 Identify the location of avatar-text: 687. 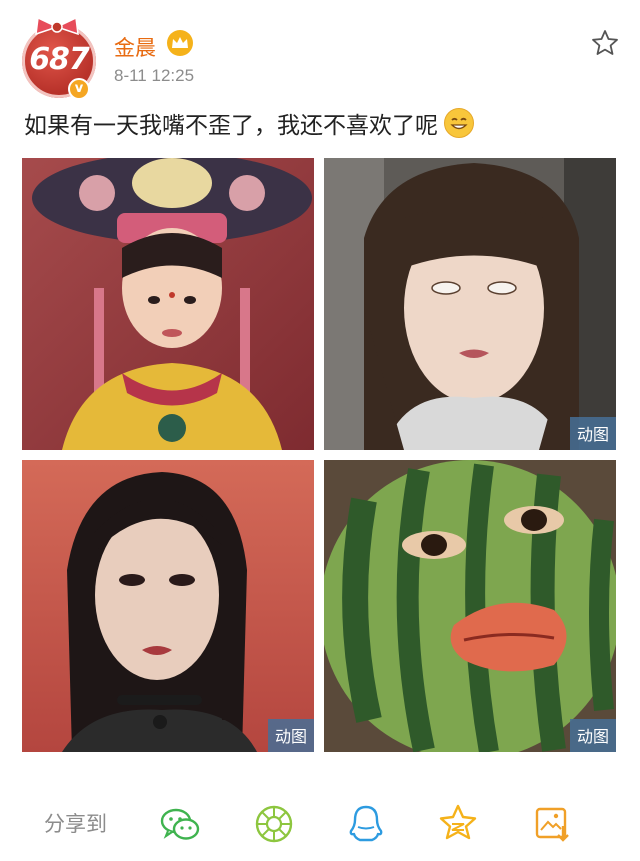
(59, 59).